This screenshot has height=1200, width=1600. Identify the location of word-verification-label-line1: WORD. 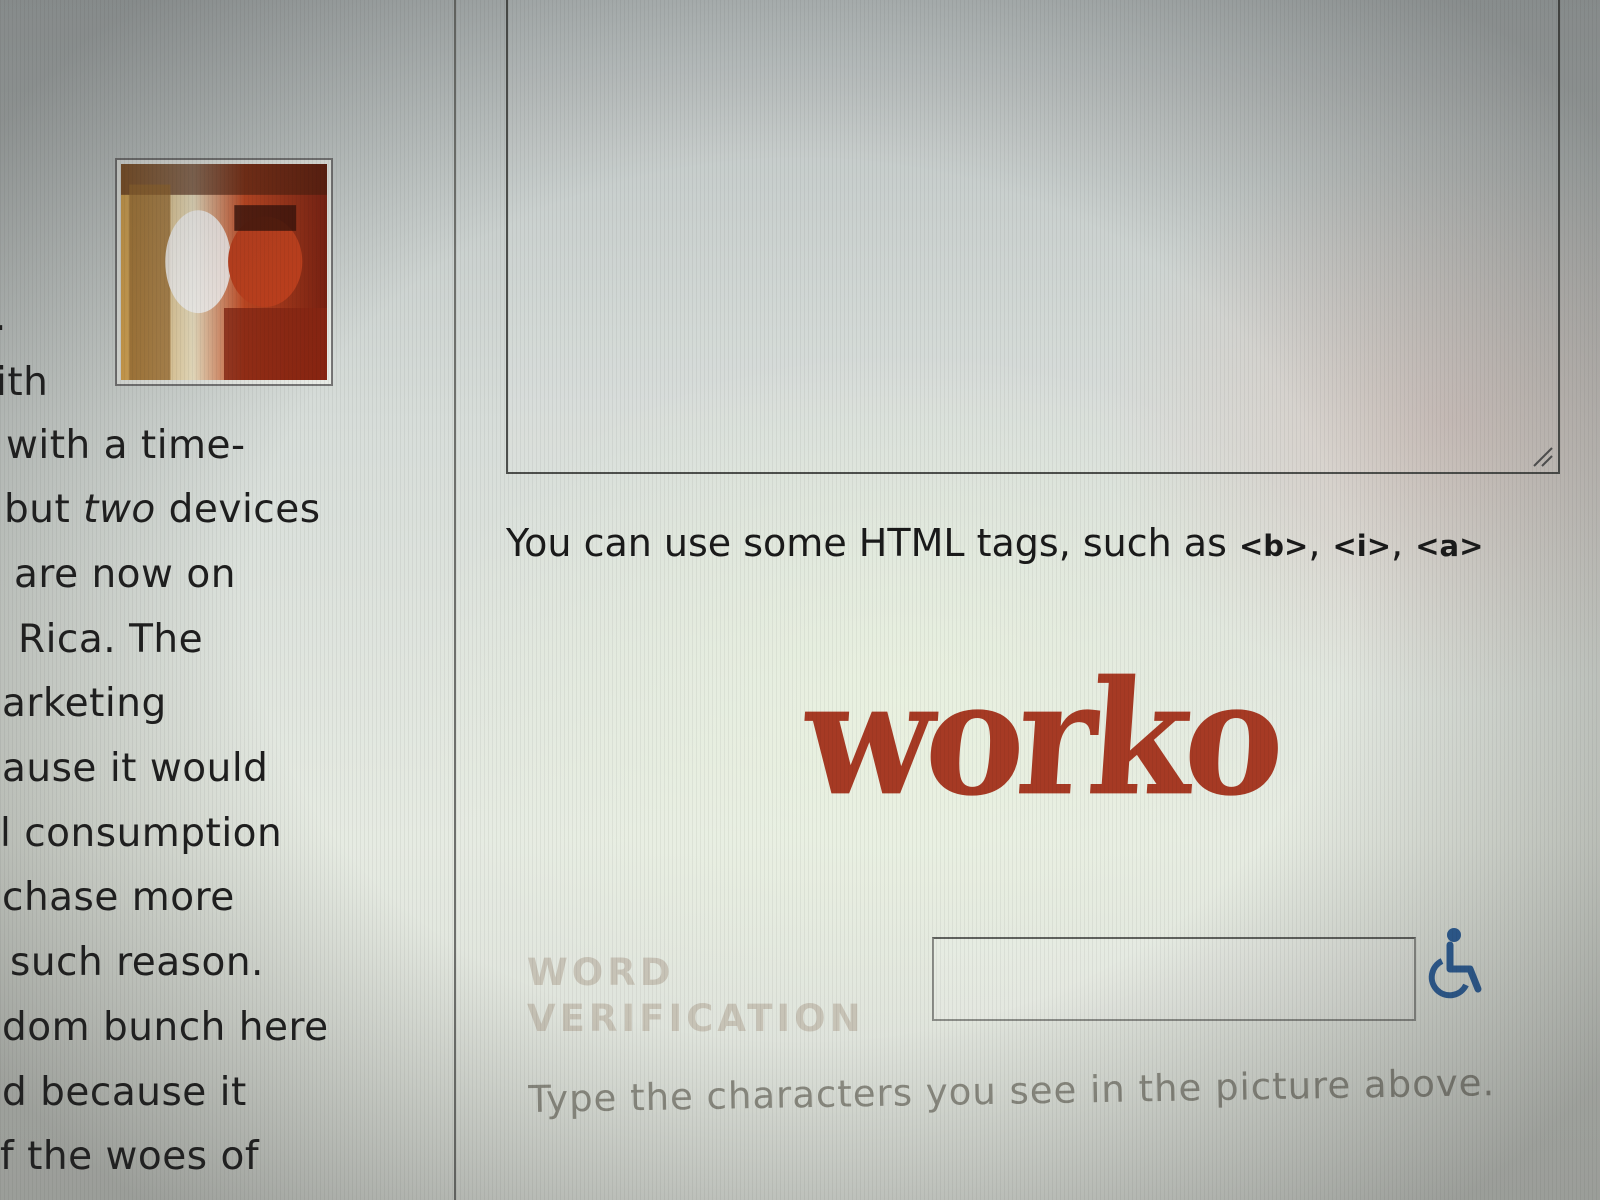
(601, 972).